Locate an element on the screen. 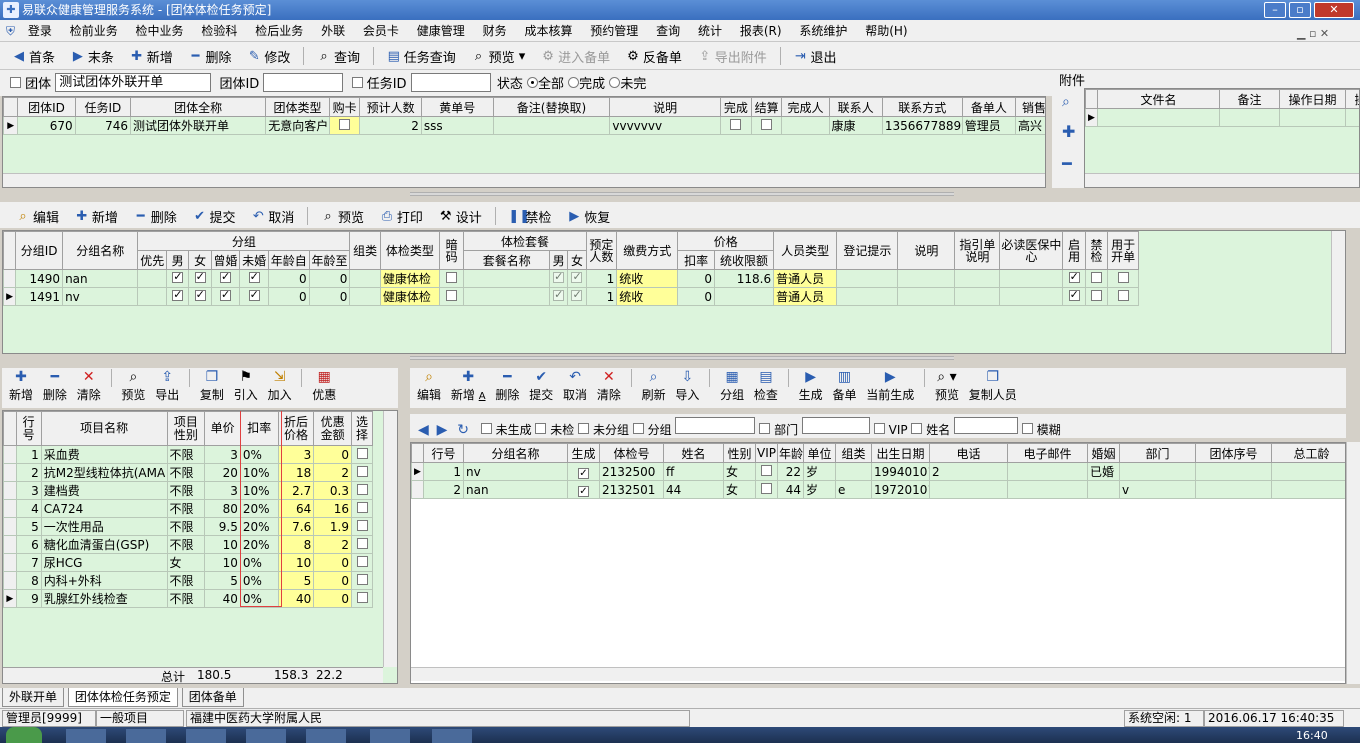  task-query-button: ▤ 任务查询 is located at coordinates (421, 56).